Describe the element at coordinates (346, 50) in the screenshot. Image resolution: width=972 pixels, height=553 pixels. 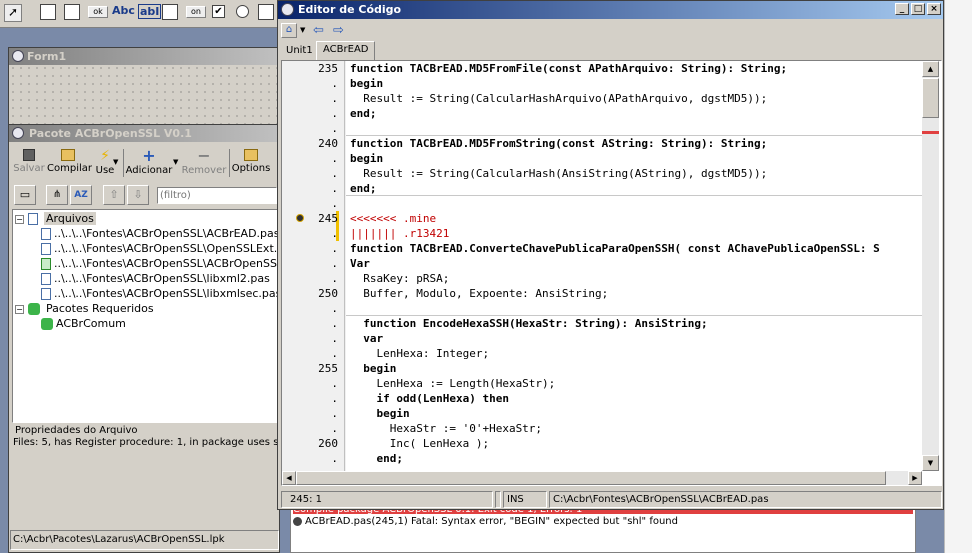
I see `tab-acbread: ACBrEAD` at that location.